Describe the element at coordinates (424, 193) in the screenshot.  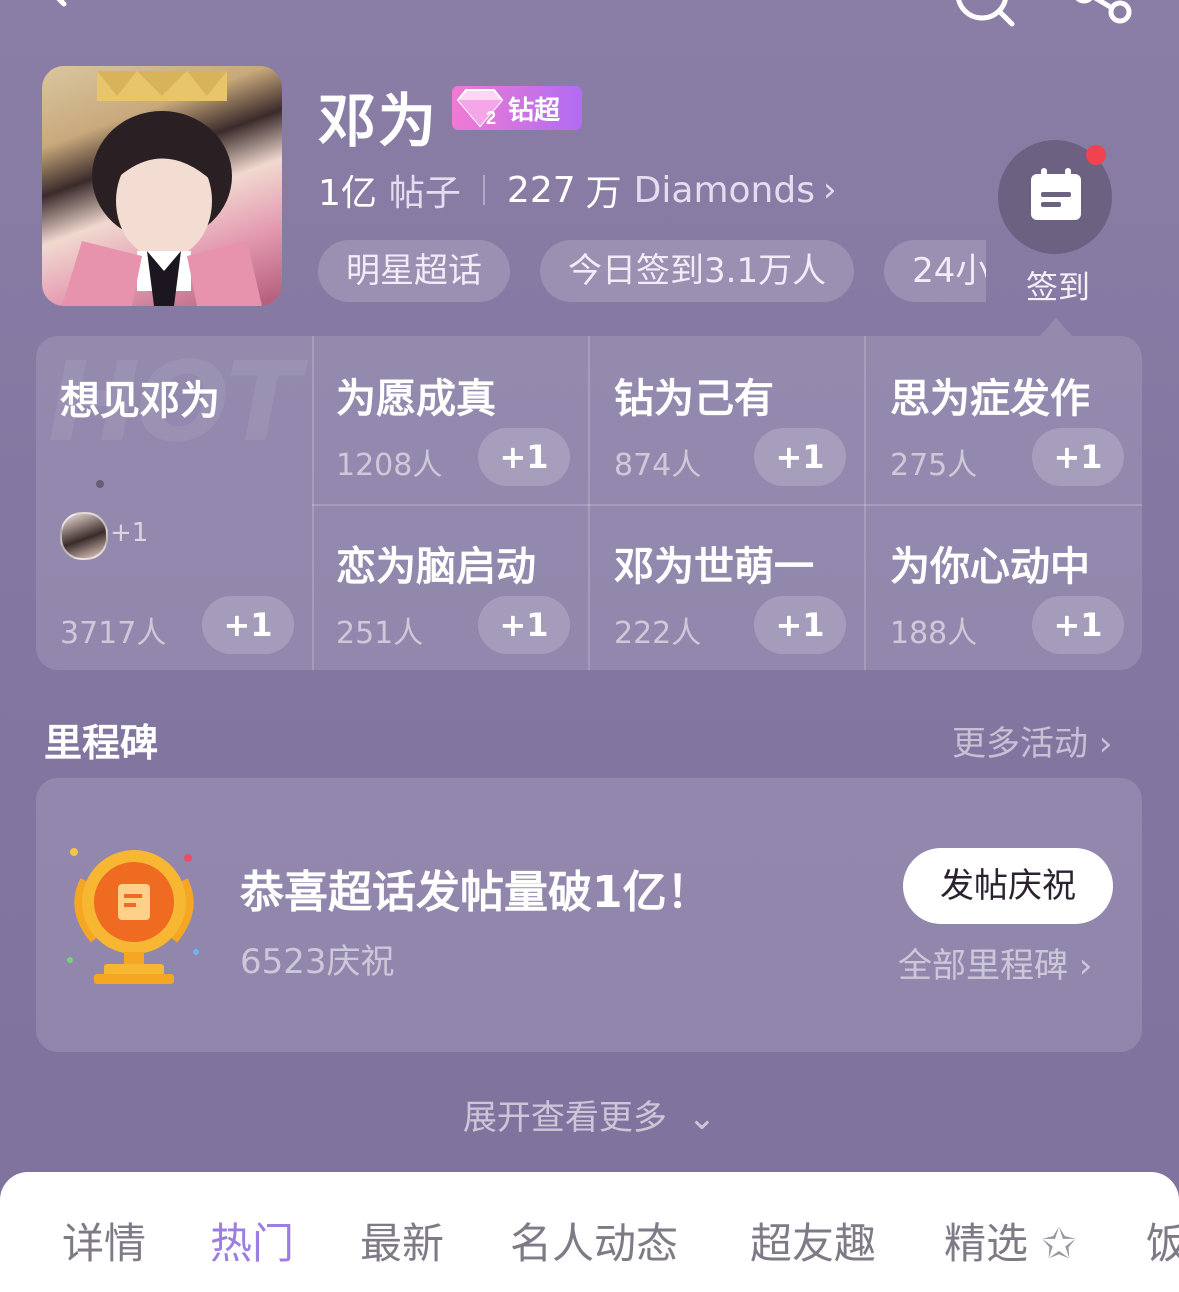
I see `posts-label: 帖子` at that location.